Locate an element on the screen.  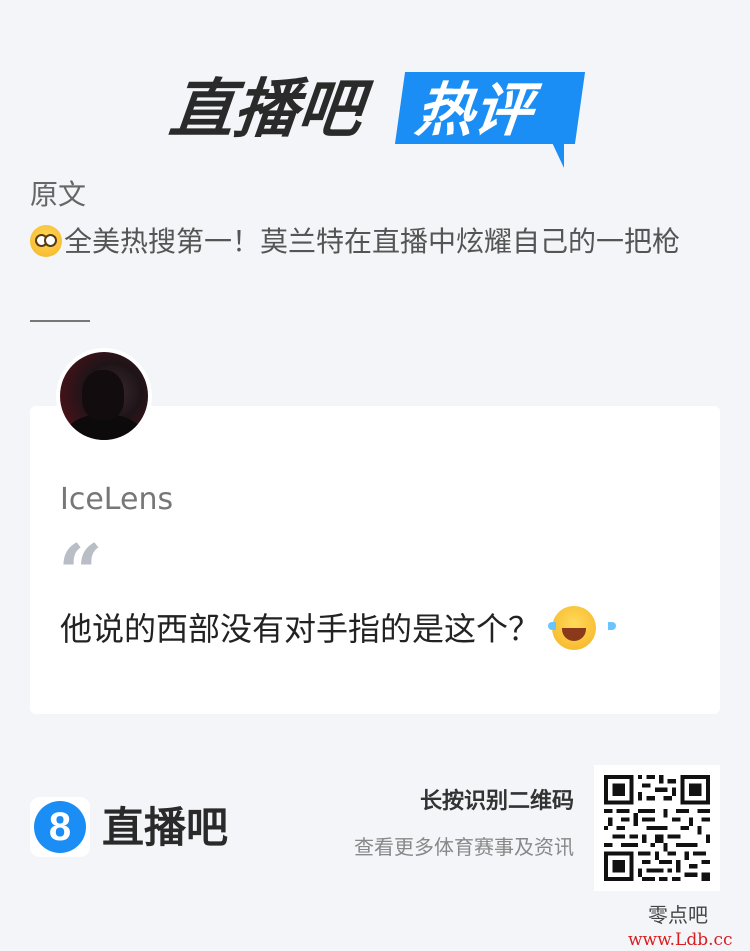
original-title: 全美热搜第一！莫兰特在直播中炫耀自己的一把枪 is located at coordinates (375, 242).